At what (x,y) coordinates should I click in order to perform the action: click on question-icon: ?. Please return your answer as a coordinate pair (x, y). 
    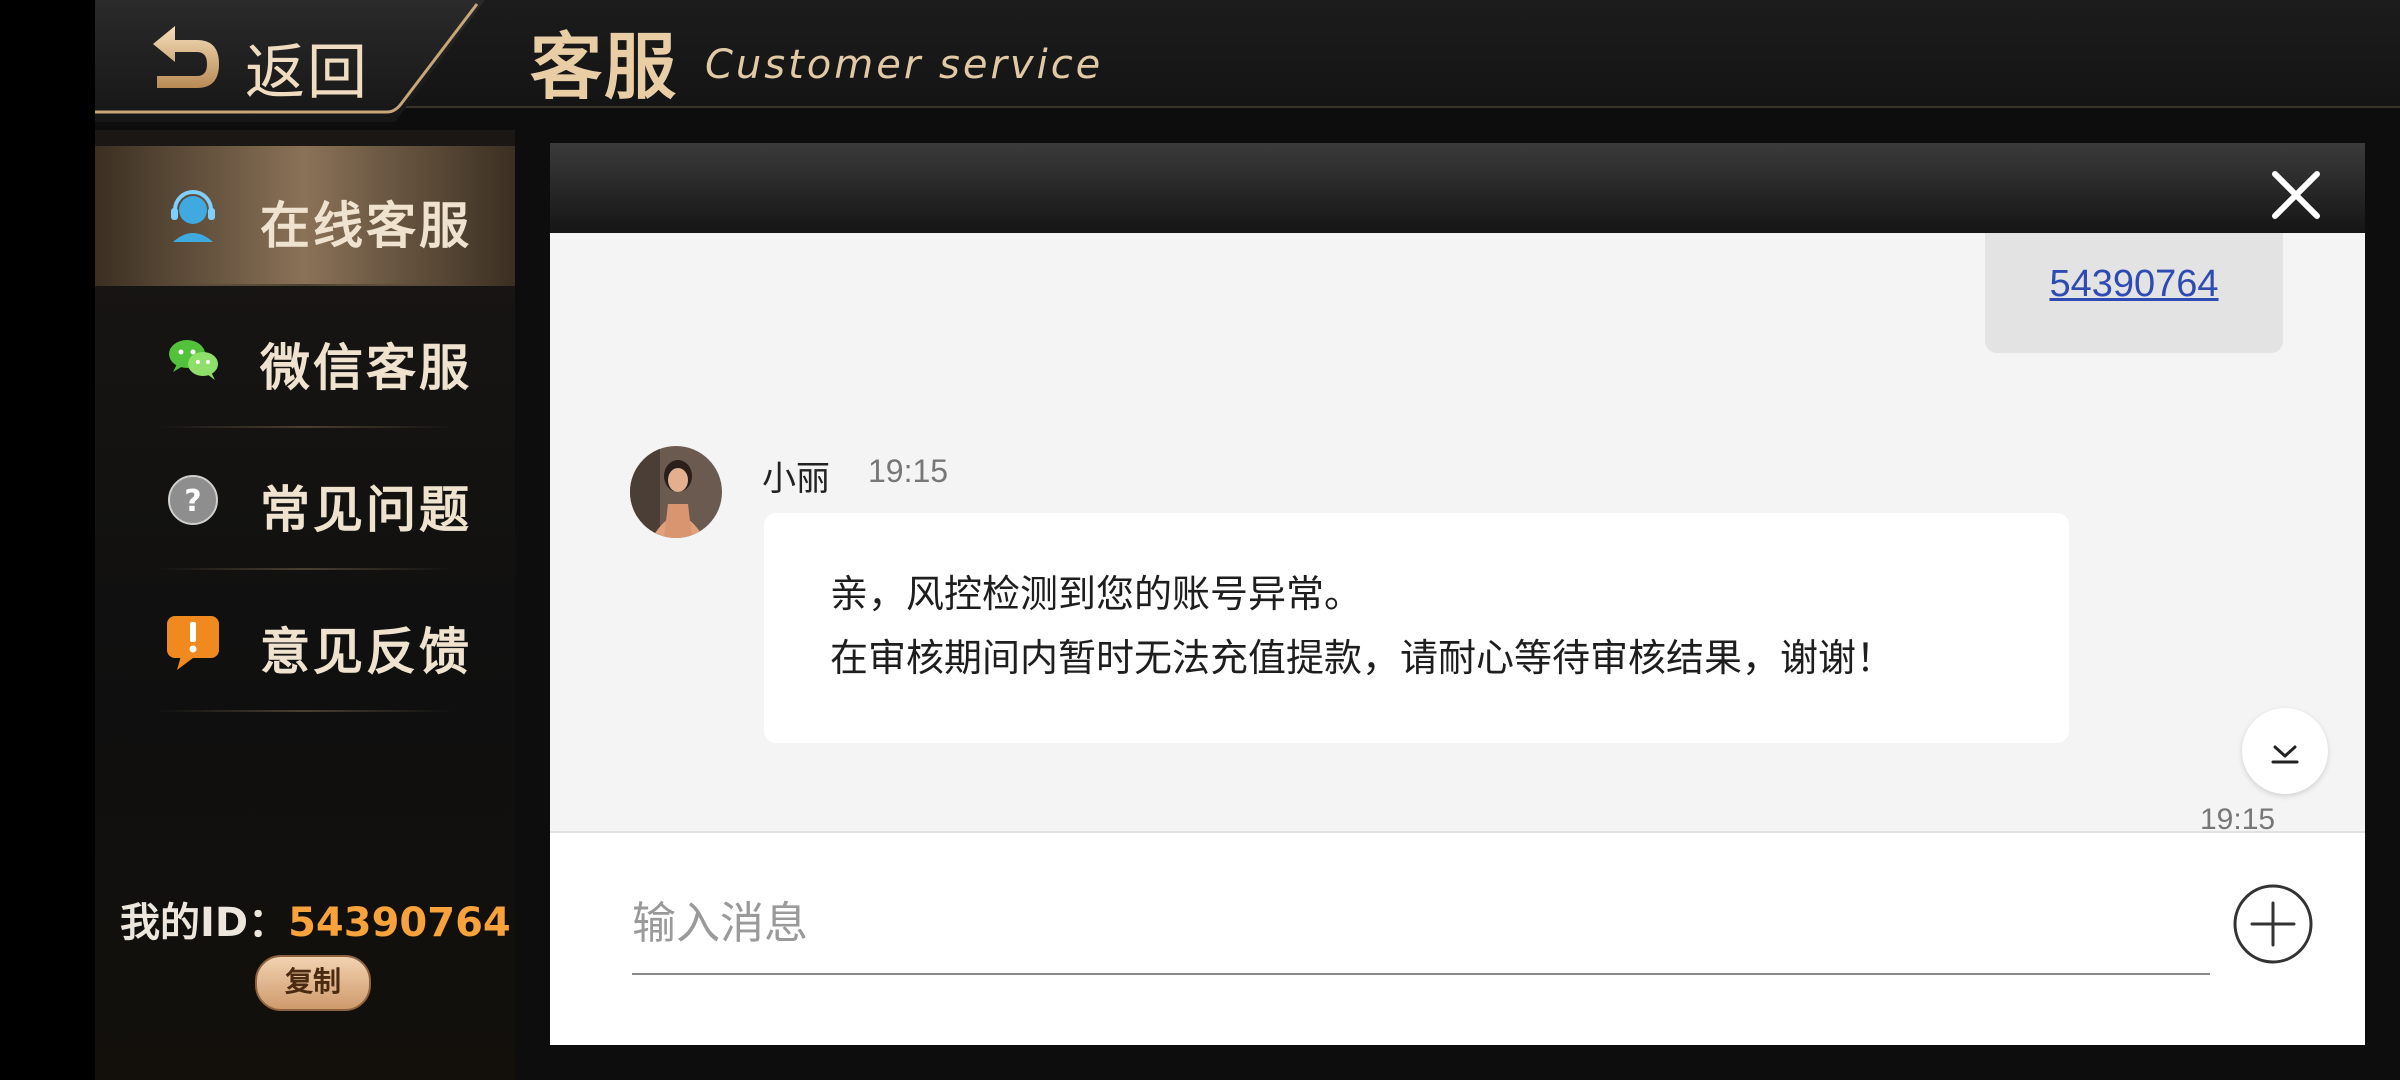
    Looking at the image, I should click on (193, 500).